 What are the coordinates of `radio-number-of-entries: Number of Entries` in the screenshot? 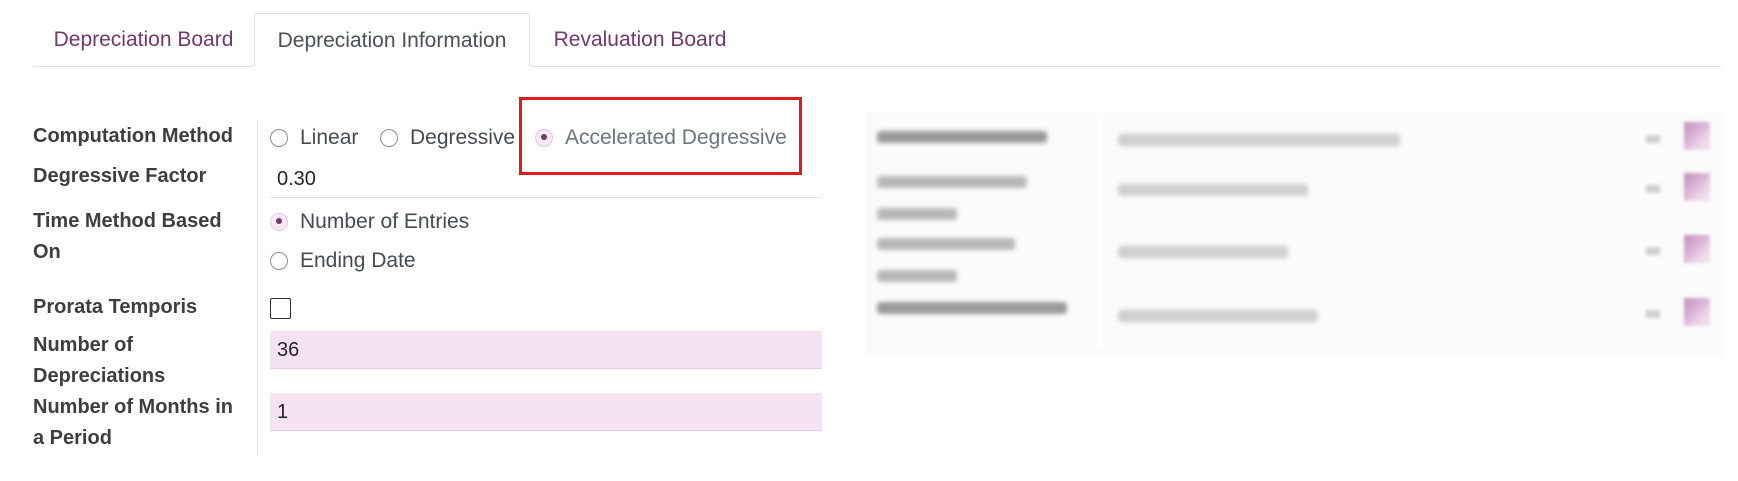 It's located at (369, 221).